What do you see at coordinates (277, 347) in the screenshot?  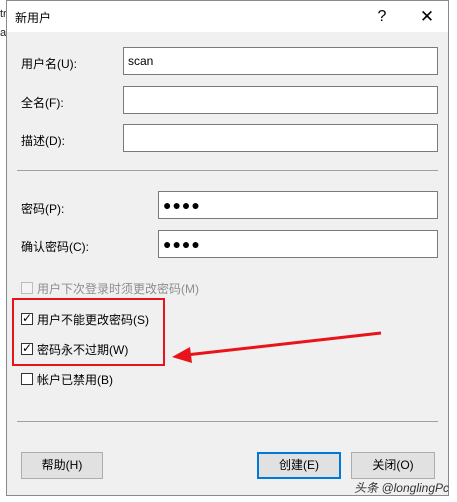 I see `annotation-arrow-icon` at bounding box center [277, 347].